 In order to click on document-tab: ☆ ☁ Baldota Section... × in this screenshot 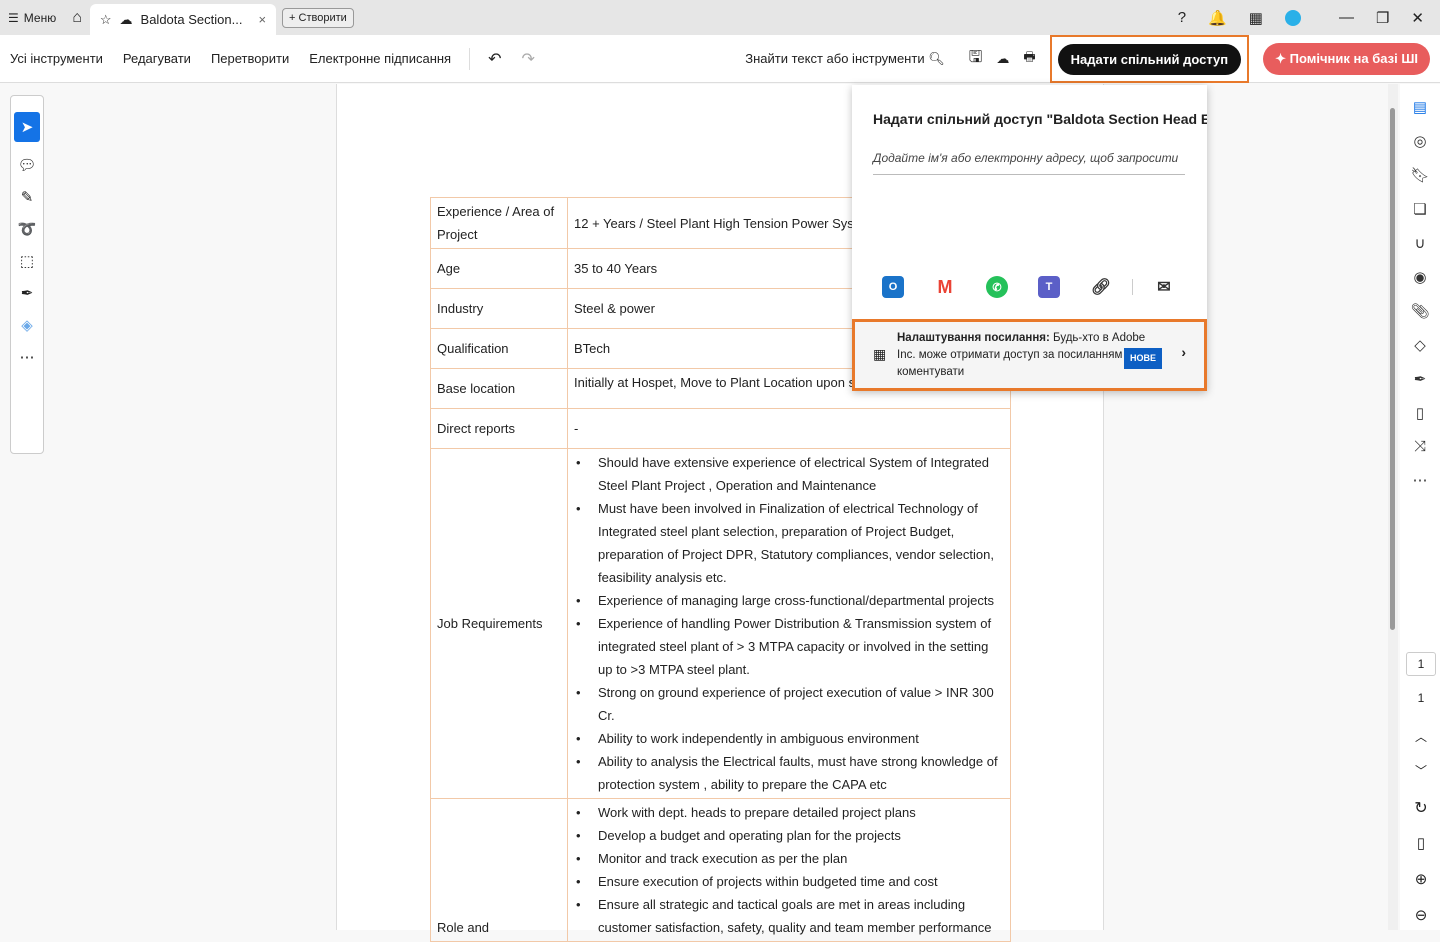, I will do `click(183, 19)`.